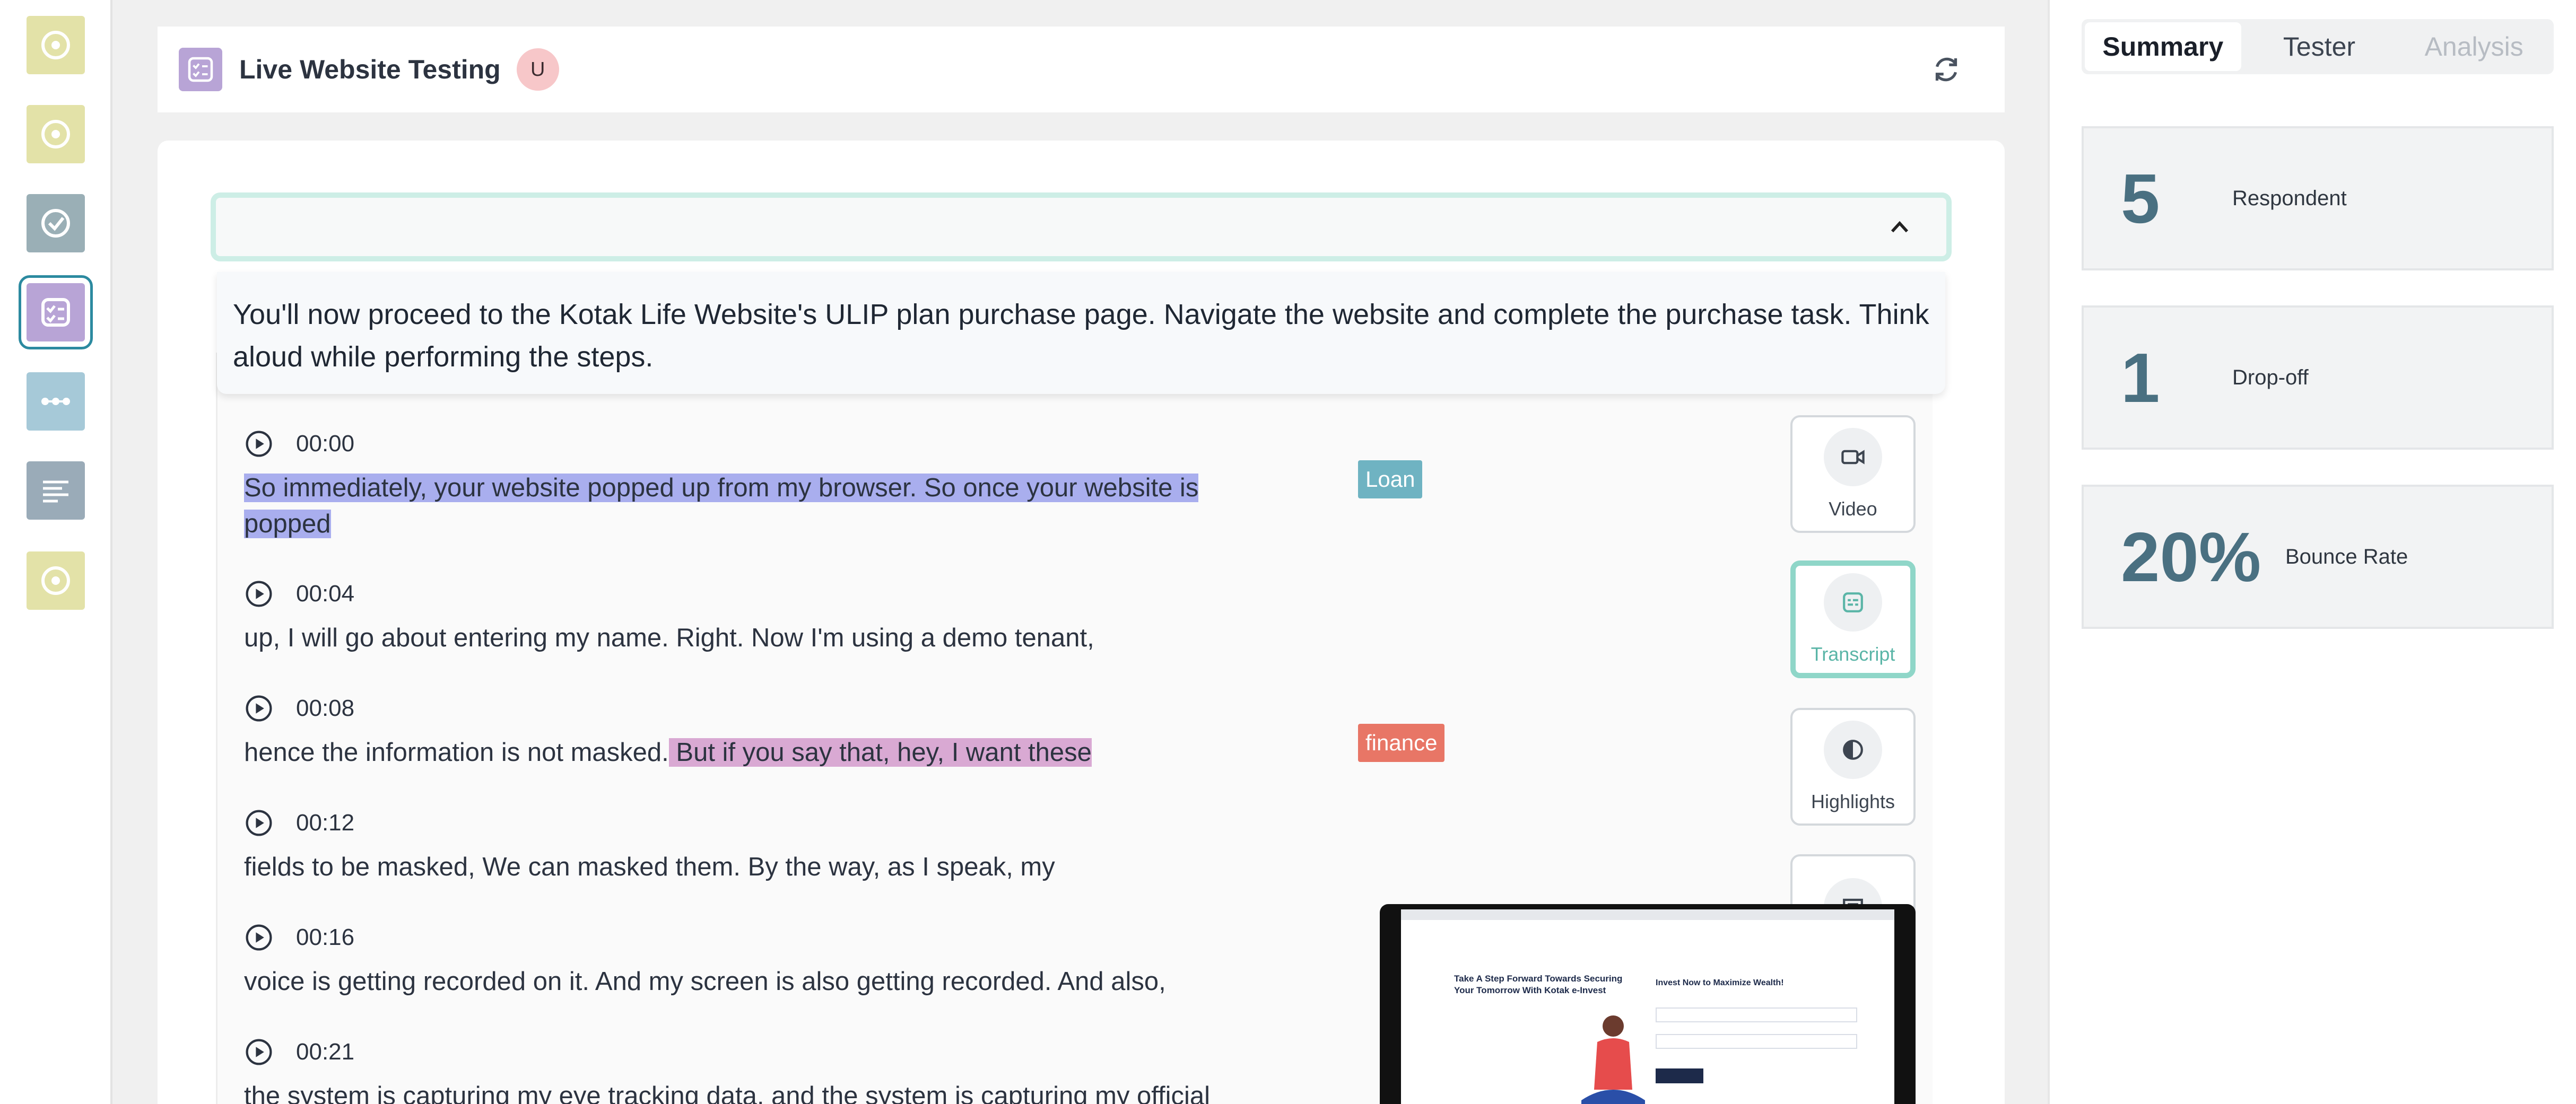  I want to click on transcript-button: Transcript, so click(1853, 619).